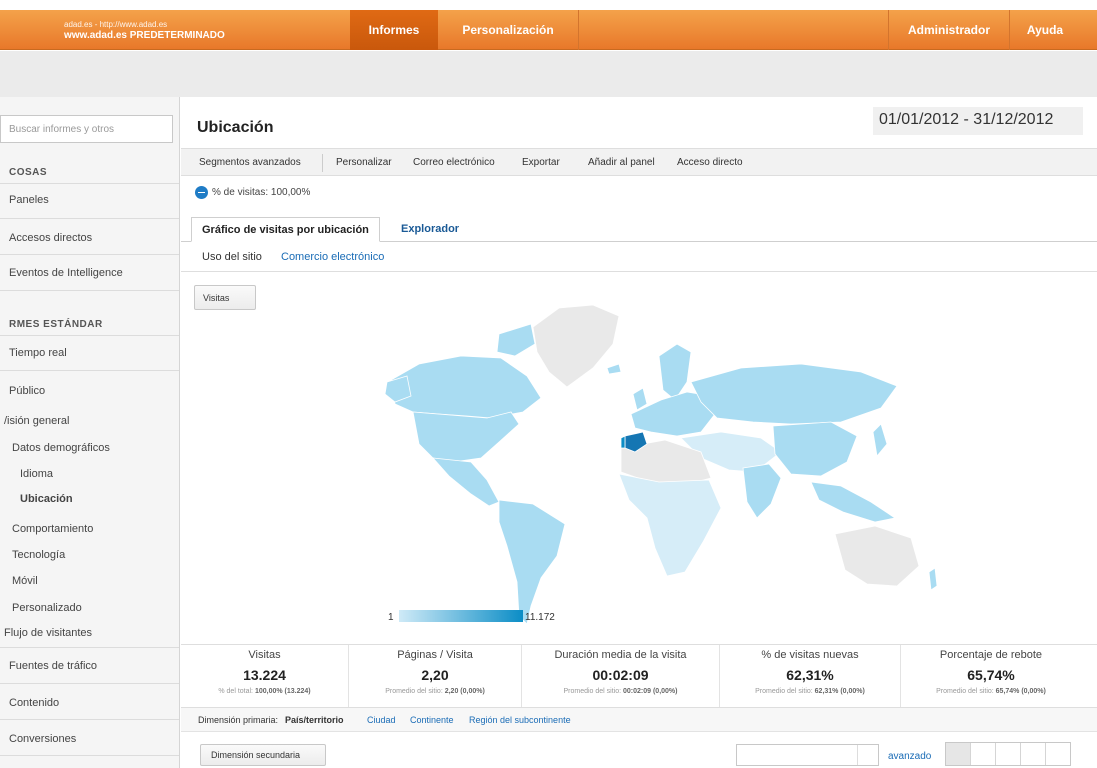 This screenshot has width=1097, height=768. I want to click on sidebar-item-tecnologia: Tecnología, so click(89, 555).